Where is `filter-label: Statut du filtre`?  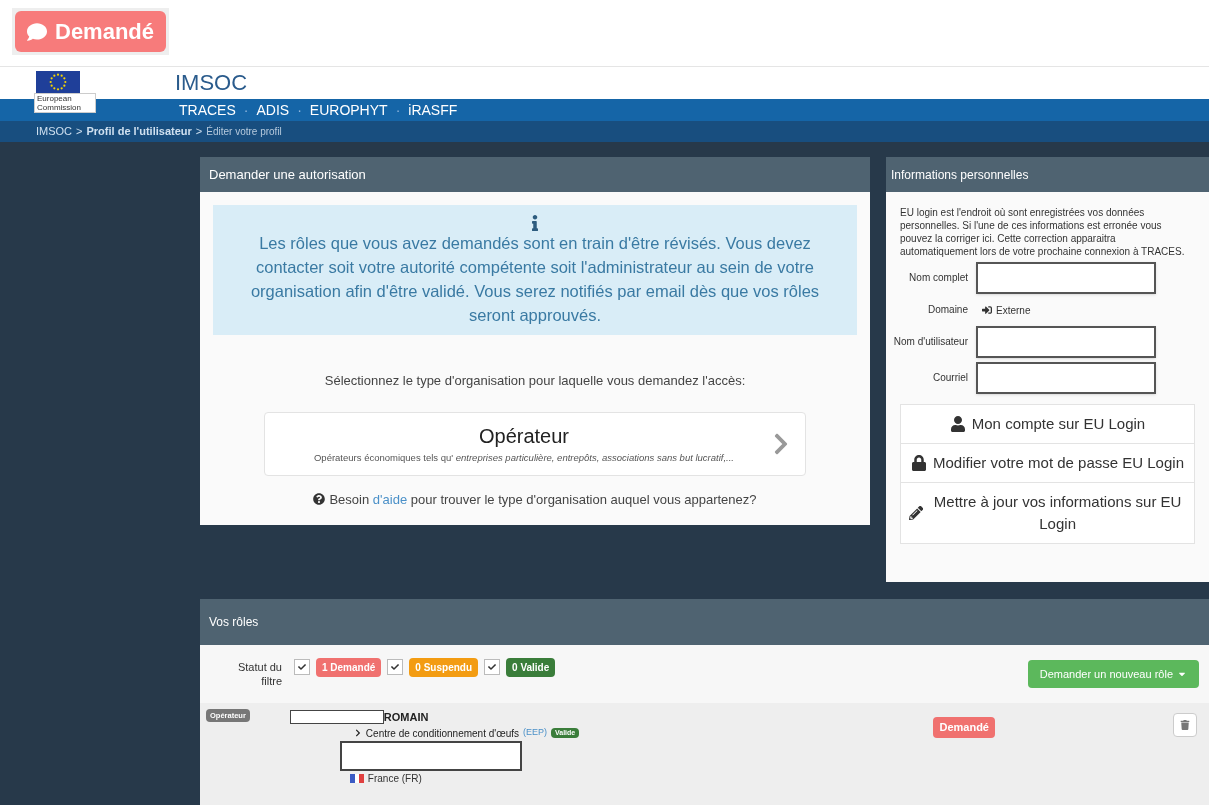
filter-label: Statut du filtre is located at coordinates (259, 674).